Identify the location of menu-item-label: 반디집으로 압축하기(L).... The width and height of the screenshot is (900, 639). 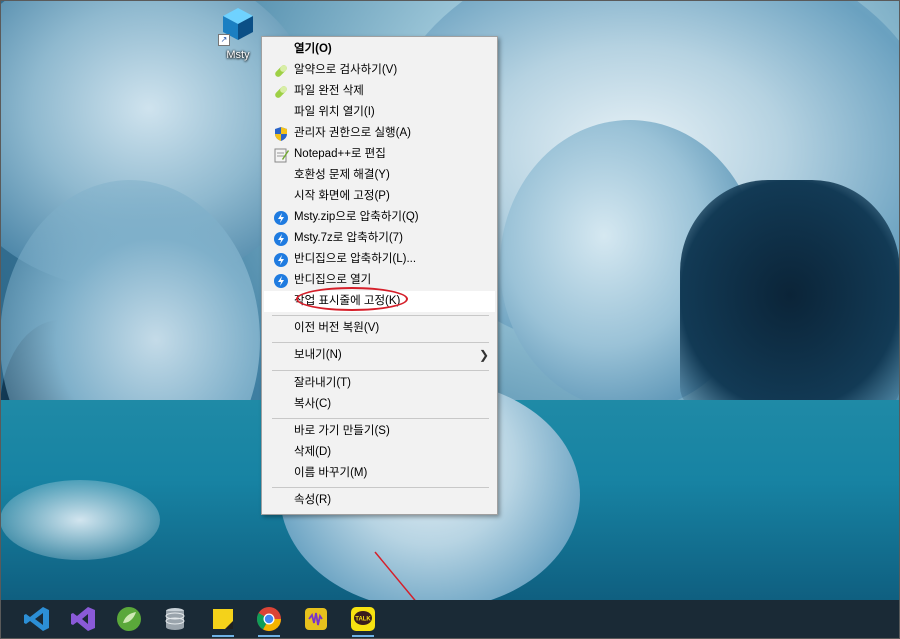
(355, 259).